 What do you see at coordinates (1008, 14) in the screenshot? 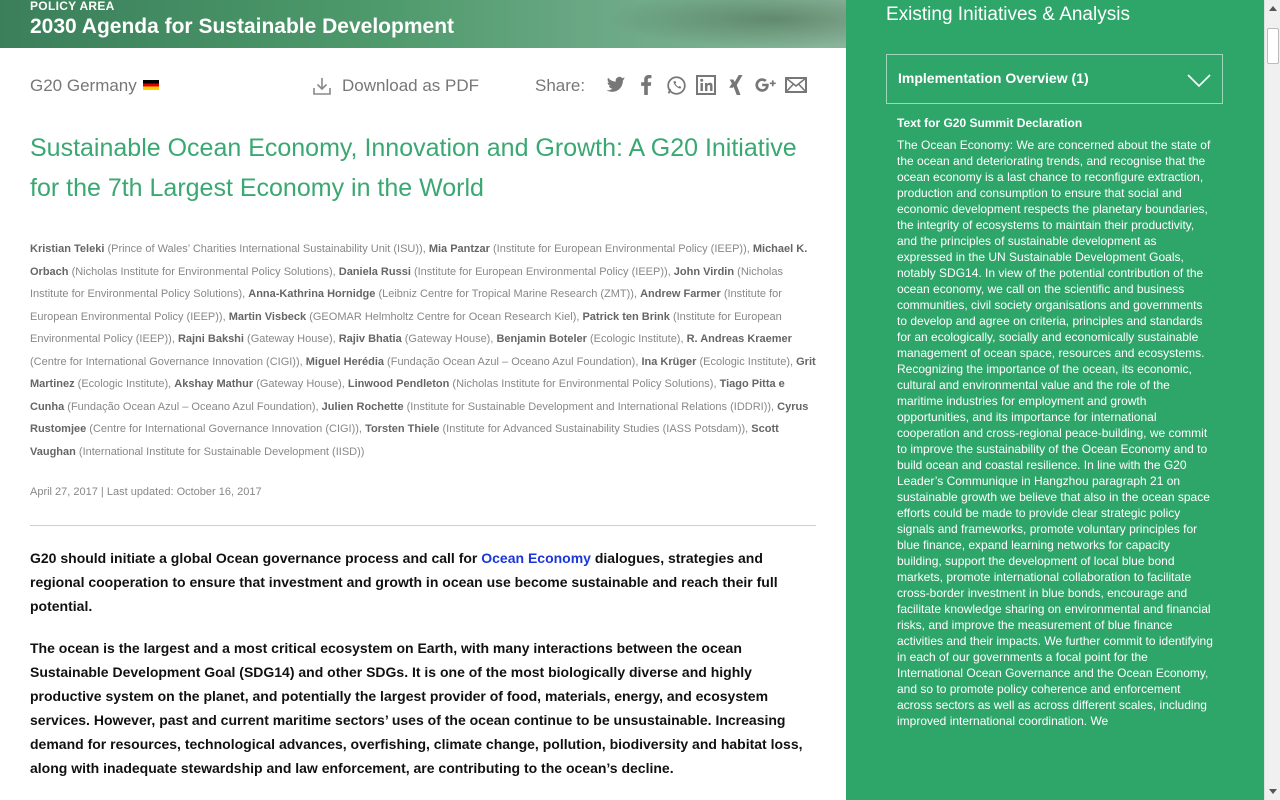
I see `sidebar-title: Existing Initiatives & Analysis` at bounding box center [1008, 14].